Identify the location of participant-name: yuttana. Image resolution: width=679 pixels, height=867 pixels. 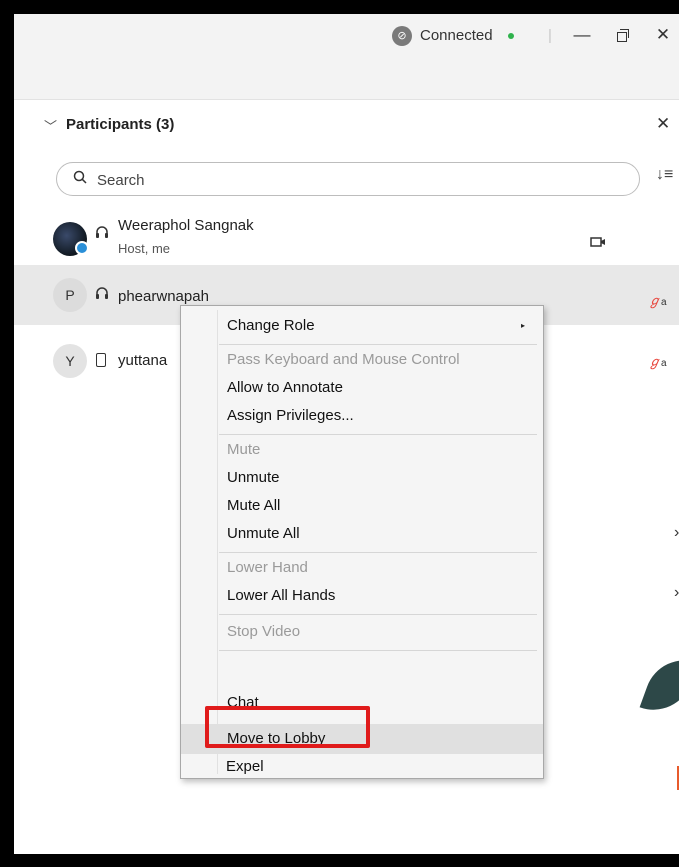
(143, 360).